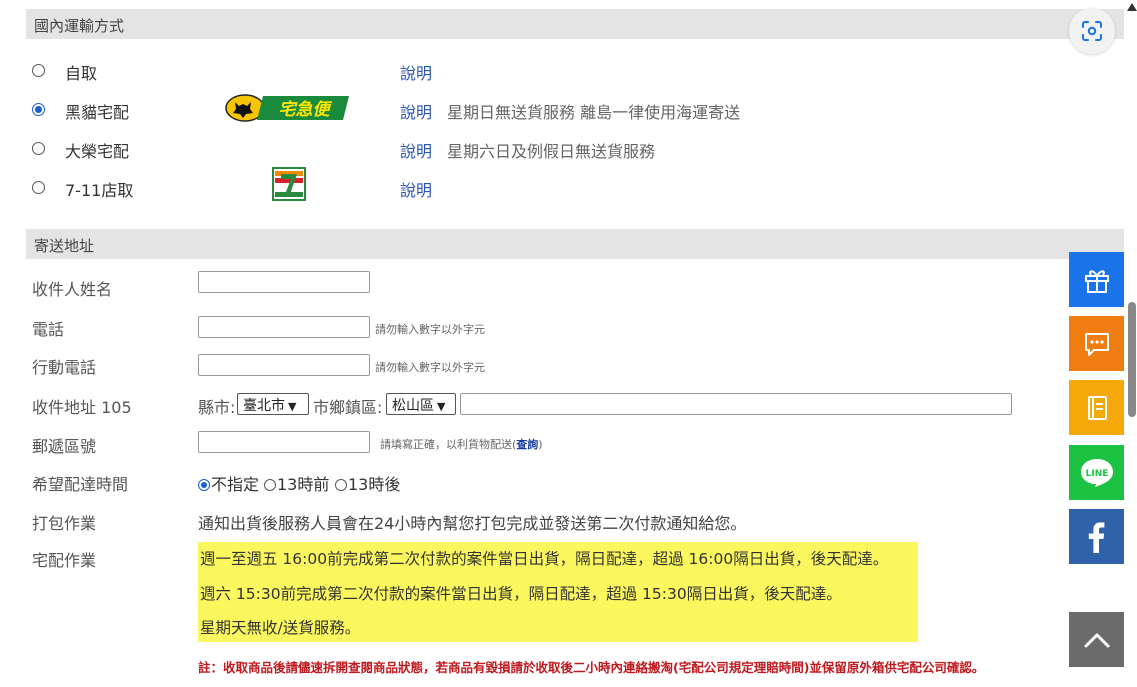  What do you see at coordinates (430, 329) in the screenshot?
I see `phone-hint: 請勿輸入數字以外字元` at bounding box center [430, 329].